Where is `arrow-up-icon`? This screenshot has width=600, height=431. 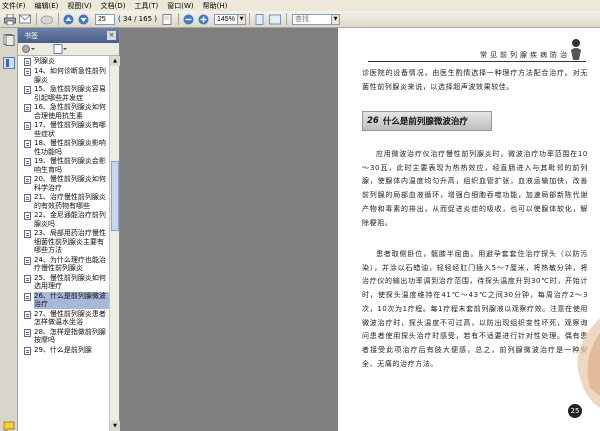
arrow-up-icon is located at coordinates (68, 19).